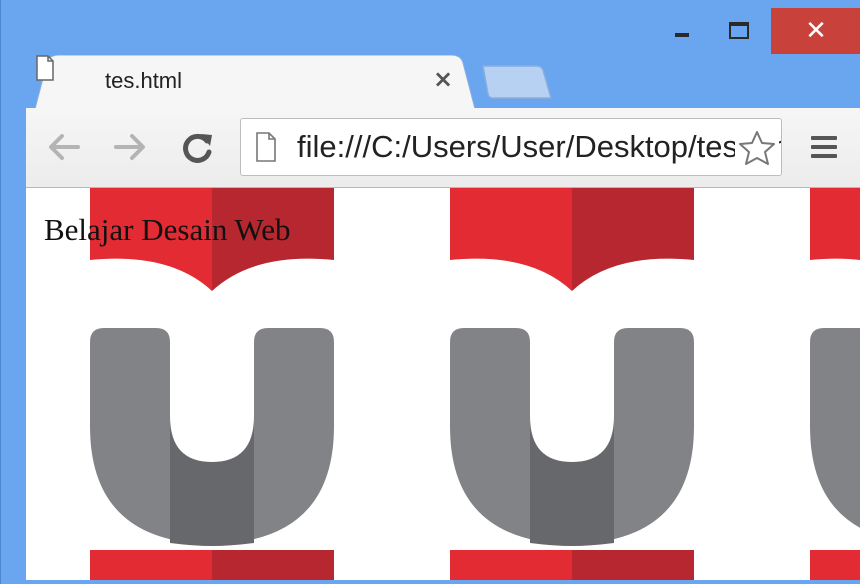 The width and height of the screenshot is (860, 584). I want to click on page-heading-text: Belajar Desain Web, so click(167, 229).